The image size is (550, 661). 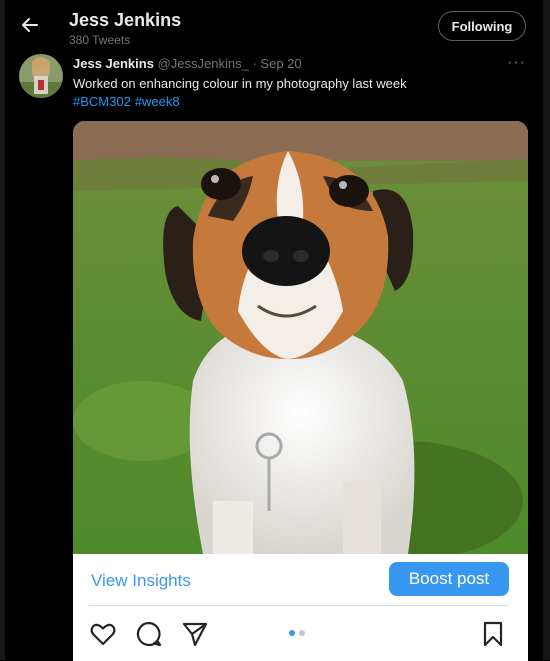 I want to click on tweet-author: Jess Jenkins @JessJenkins_ · Sep 20, so click(x=187, y=63).